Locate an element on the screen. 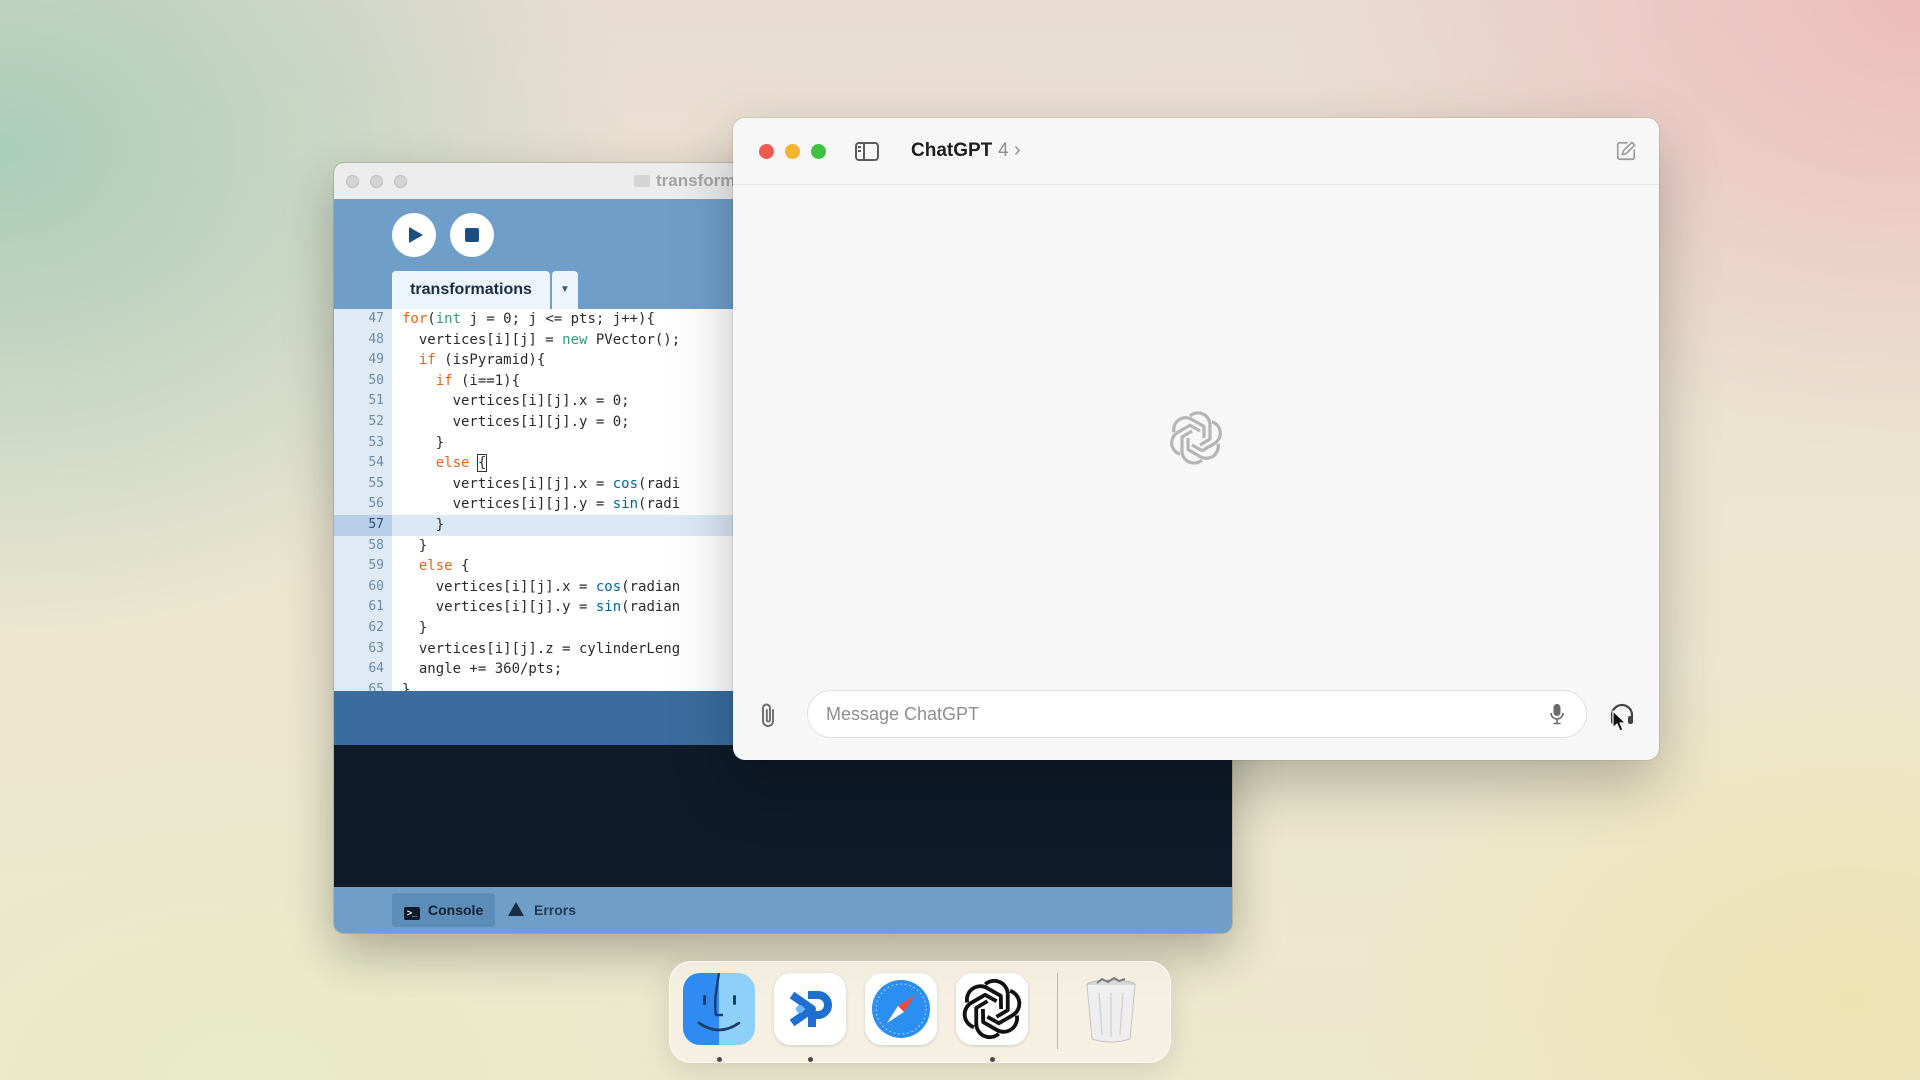 The image size is (1920, 1080). line-number: 63 is located at coordinates (376, 648).